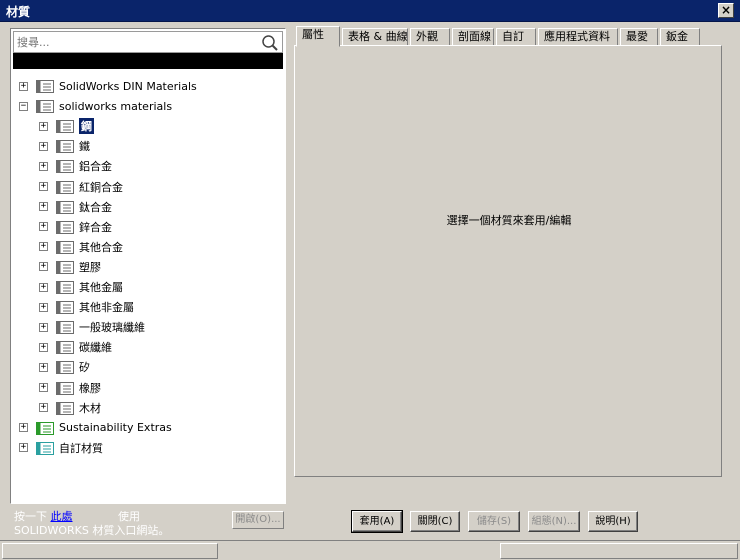 The width and height of the screenshot is (740, 560). Describe the element at coordinates (377, 521) in the screenshot. I see `apply-button: 套用(A)` at that location.